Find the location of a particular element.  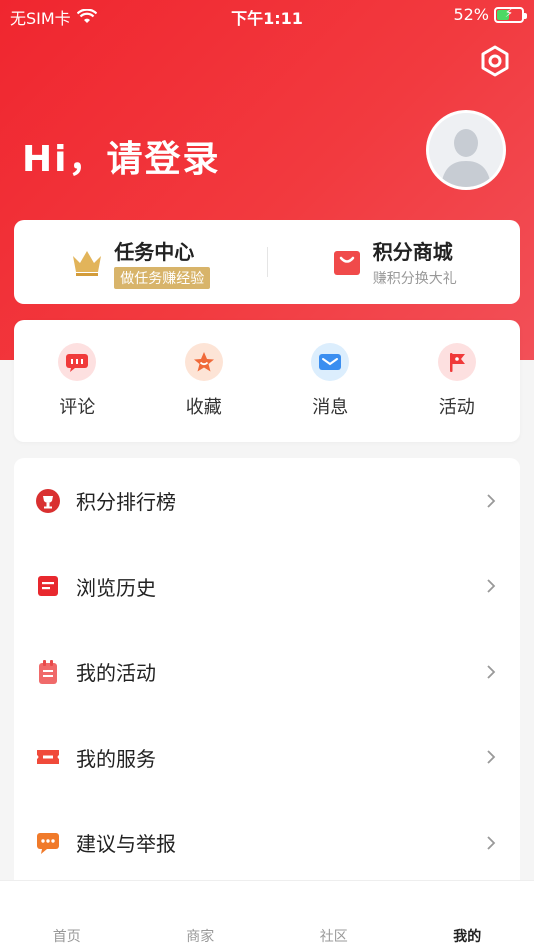

login-greeting: Hi，请登录 is located at coordinates (121, 156).